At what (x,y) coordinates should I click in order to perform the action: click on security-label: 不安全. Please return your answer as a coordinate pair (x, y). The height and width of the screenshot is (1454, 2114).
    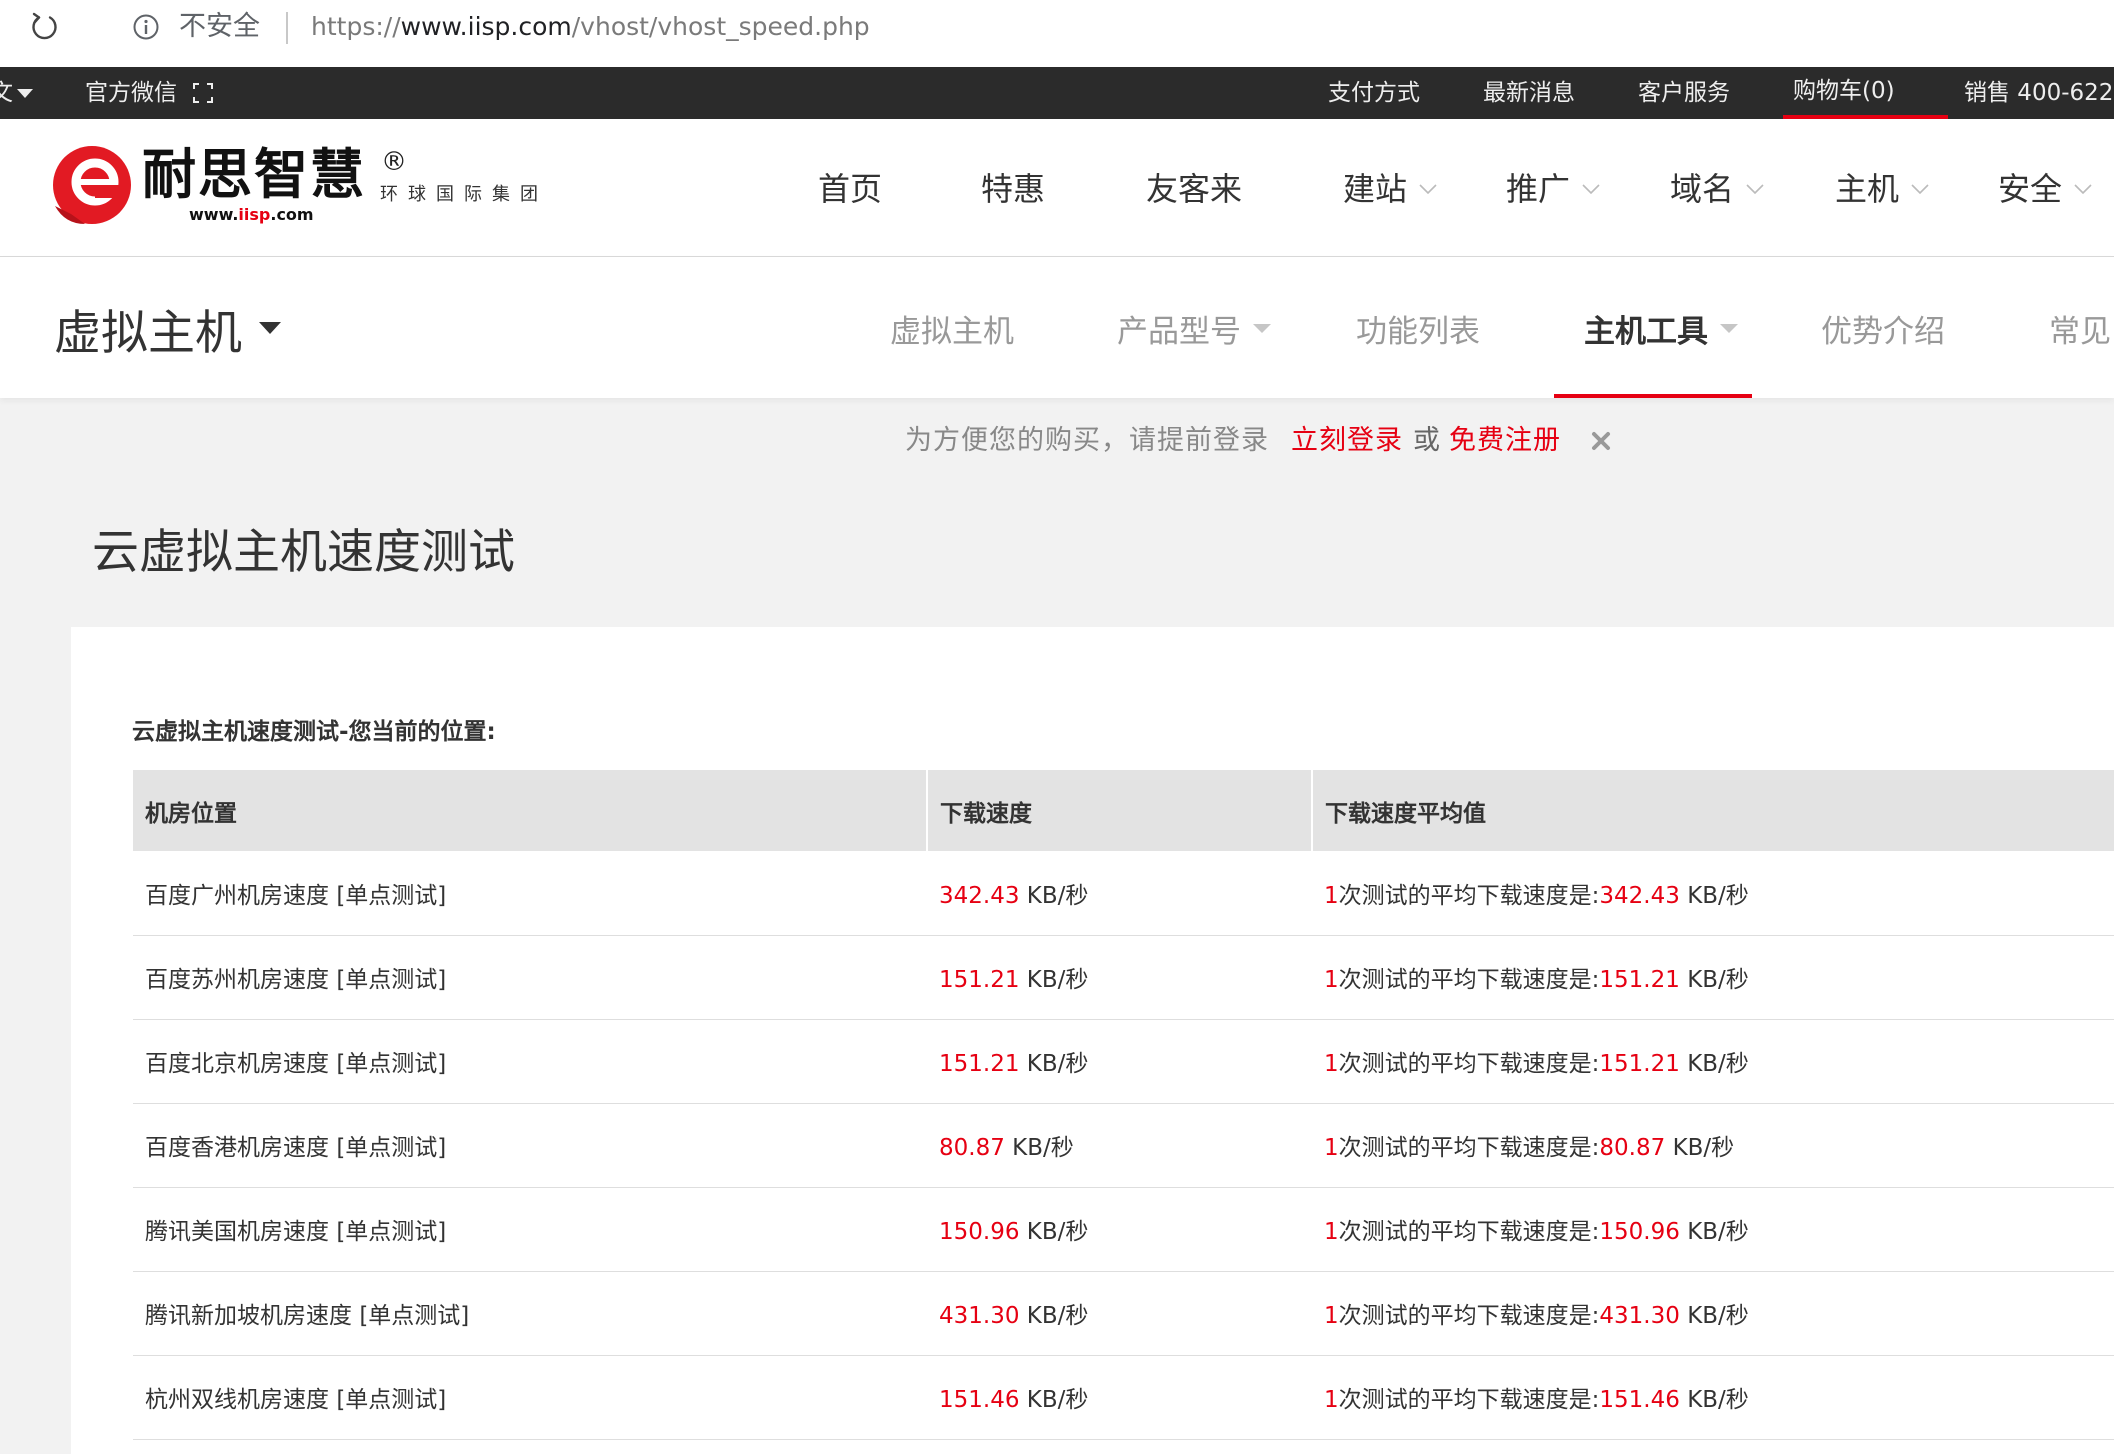
    Looking at the image, I should click on (219, 27).